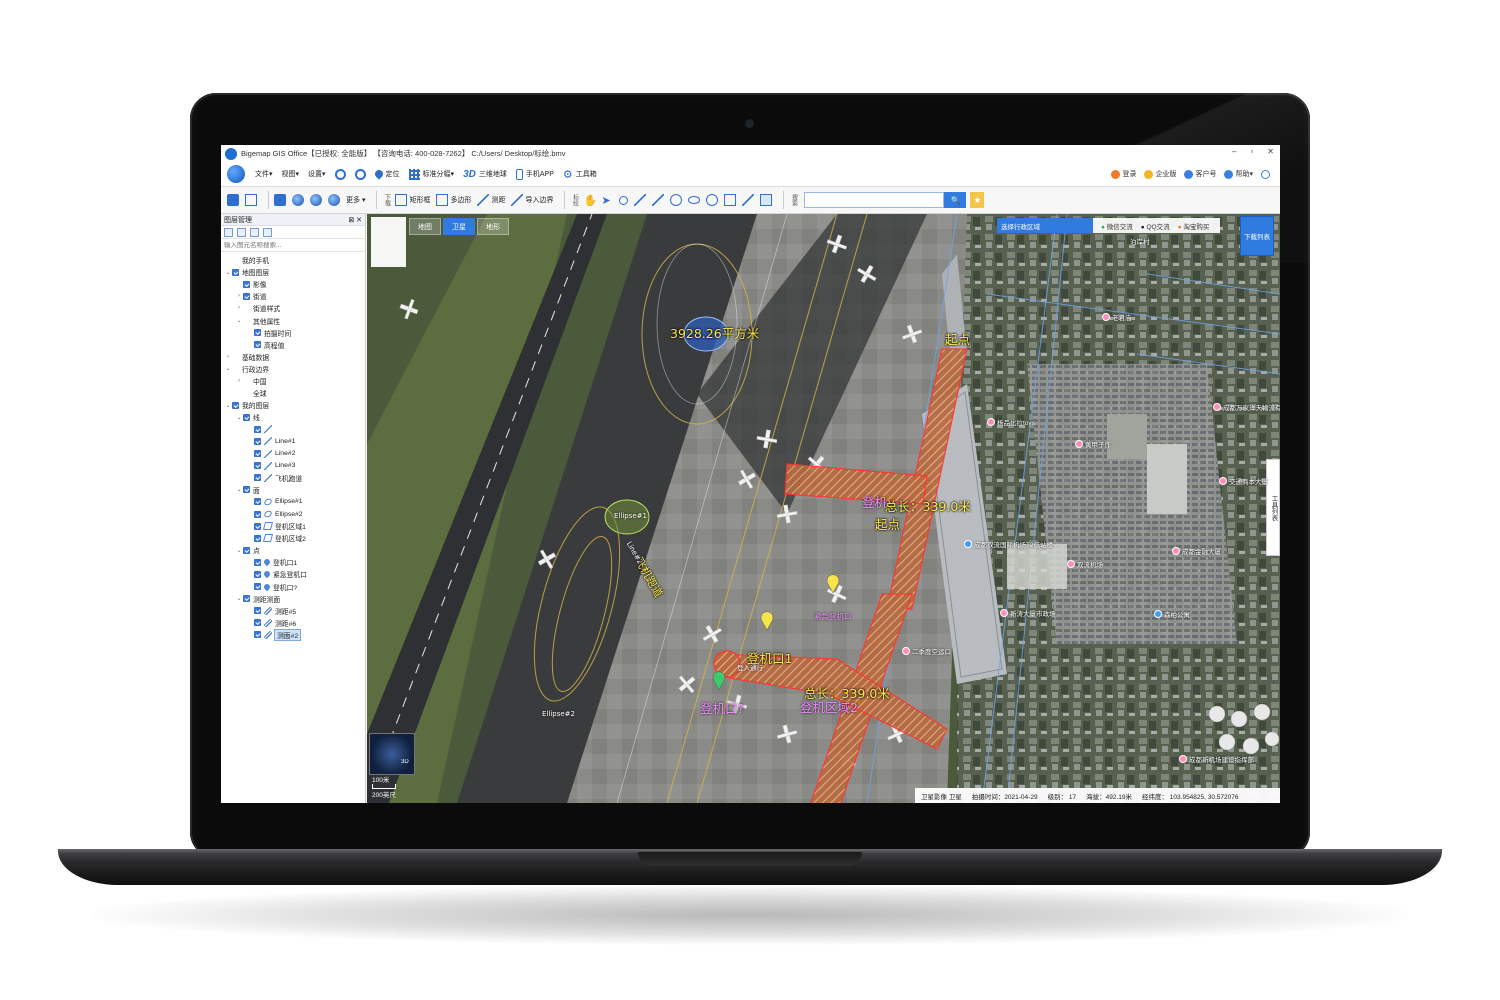  Describe the element at coordinates (1196, 551) in the screenshot. I see `poi: 成都金融大厦` at that location.